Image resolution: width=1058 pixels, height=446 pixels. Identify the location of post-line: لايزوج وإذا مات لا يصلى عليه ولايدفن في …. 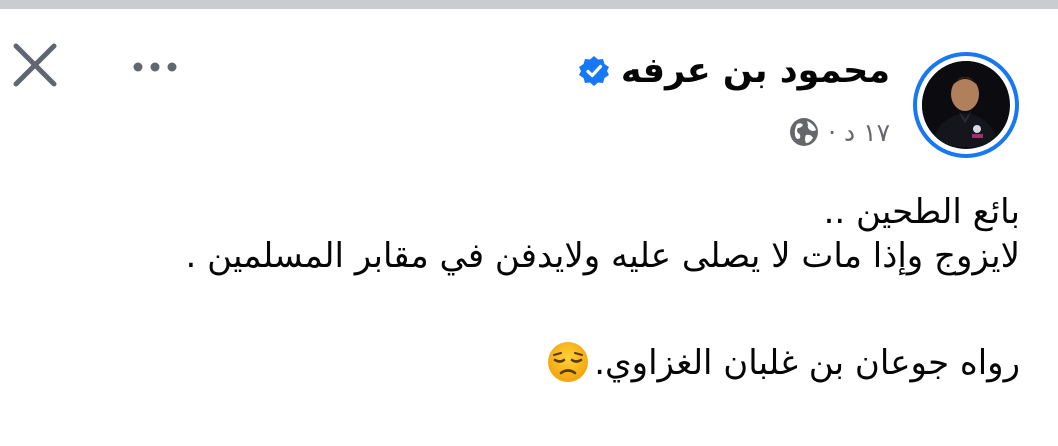
(602, 256).